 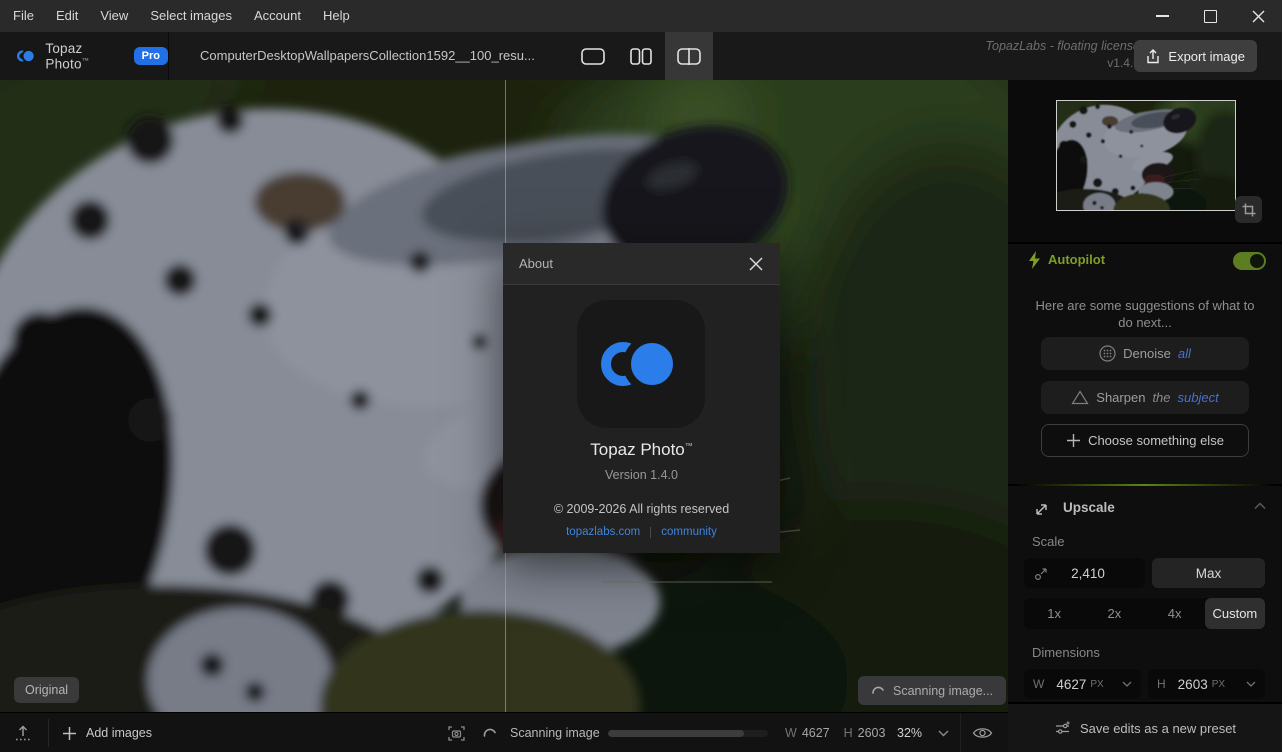 I want to click on menu-help: Help, so click(x=336, y=16).